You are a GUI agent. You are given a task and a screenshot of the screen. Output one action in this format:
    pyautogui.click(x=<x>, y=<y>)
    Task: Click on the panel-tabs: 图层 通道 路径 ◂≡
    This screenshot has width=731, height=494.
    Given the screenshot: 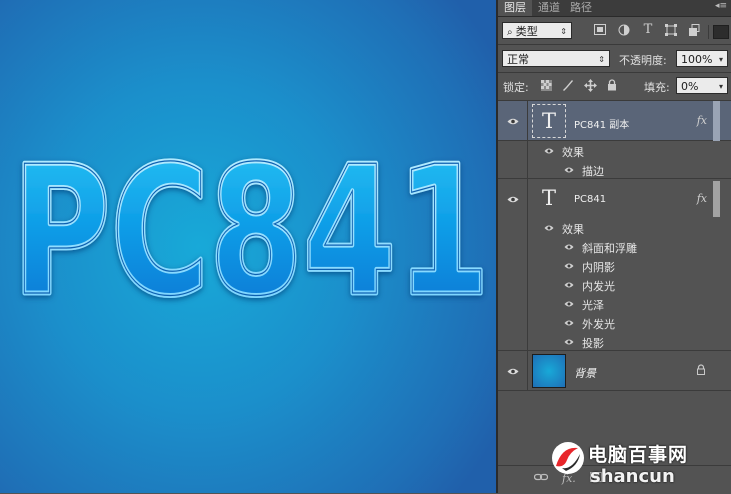 What is the action you would take?
    pyautogui.click(x=614, y=8)
    